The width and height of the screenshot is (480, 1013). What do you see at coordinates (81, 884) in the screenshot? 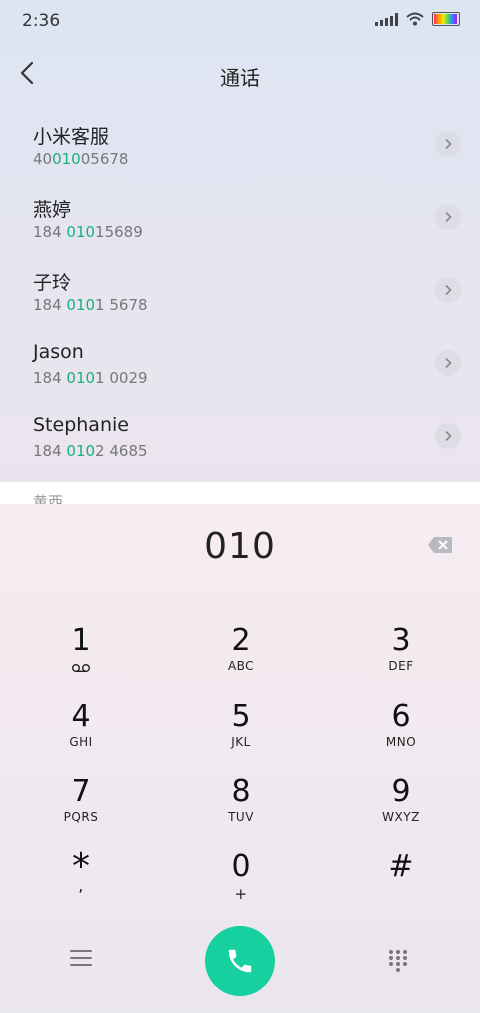
I see `dial-key-star: * ,` at bounding box center [81, 884].